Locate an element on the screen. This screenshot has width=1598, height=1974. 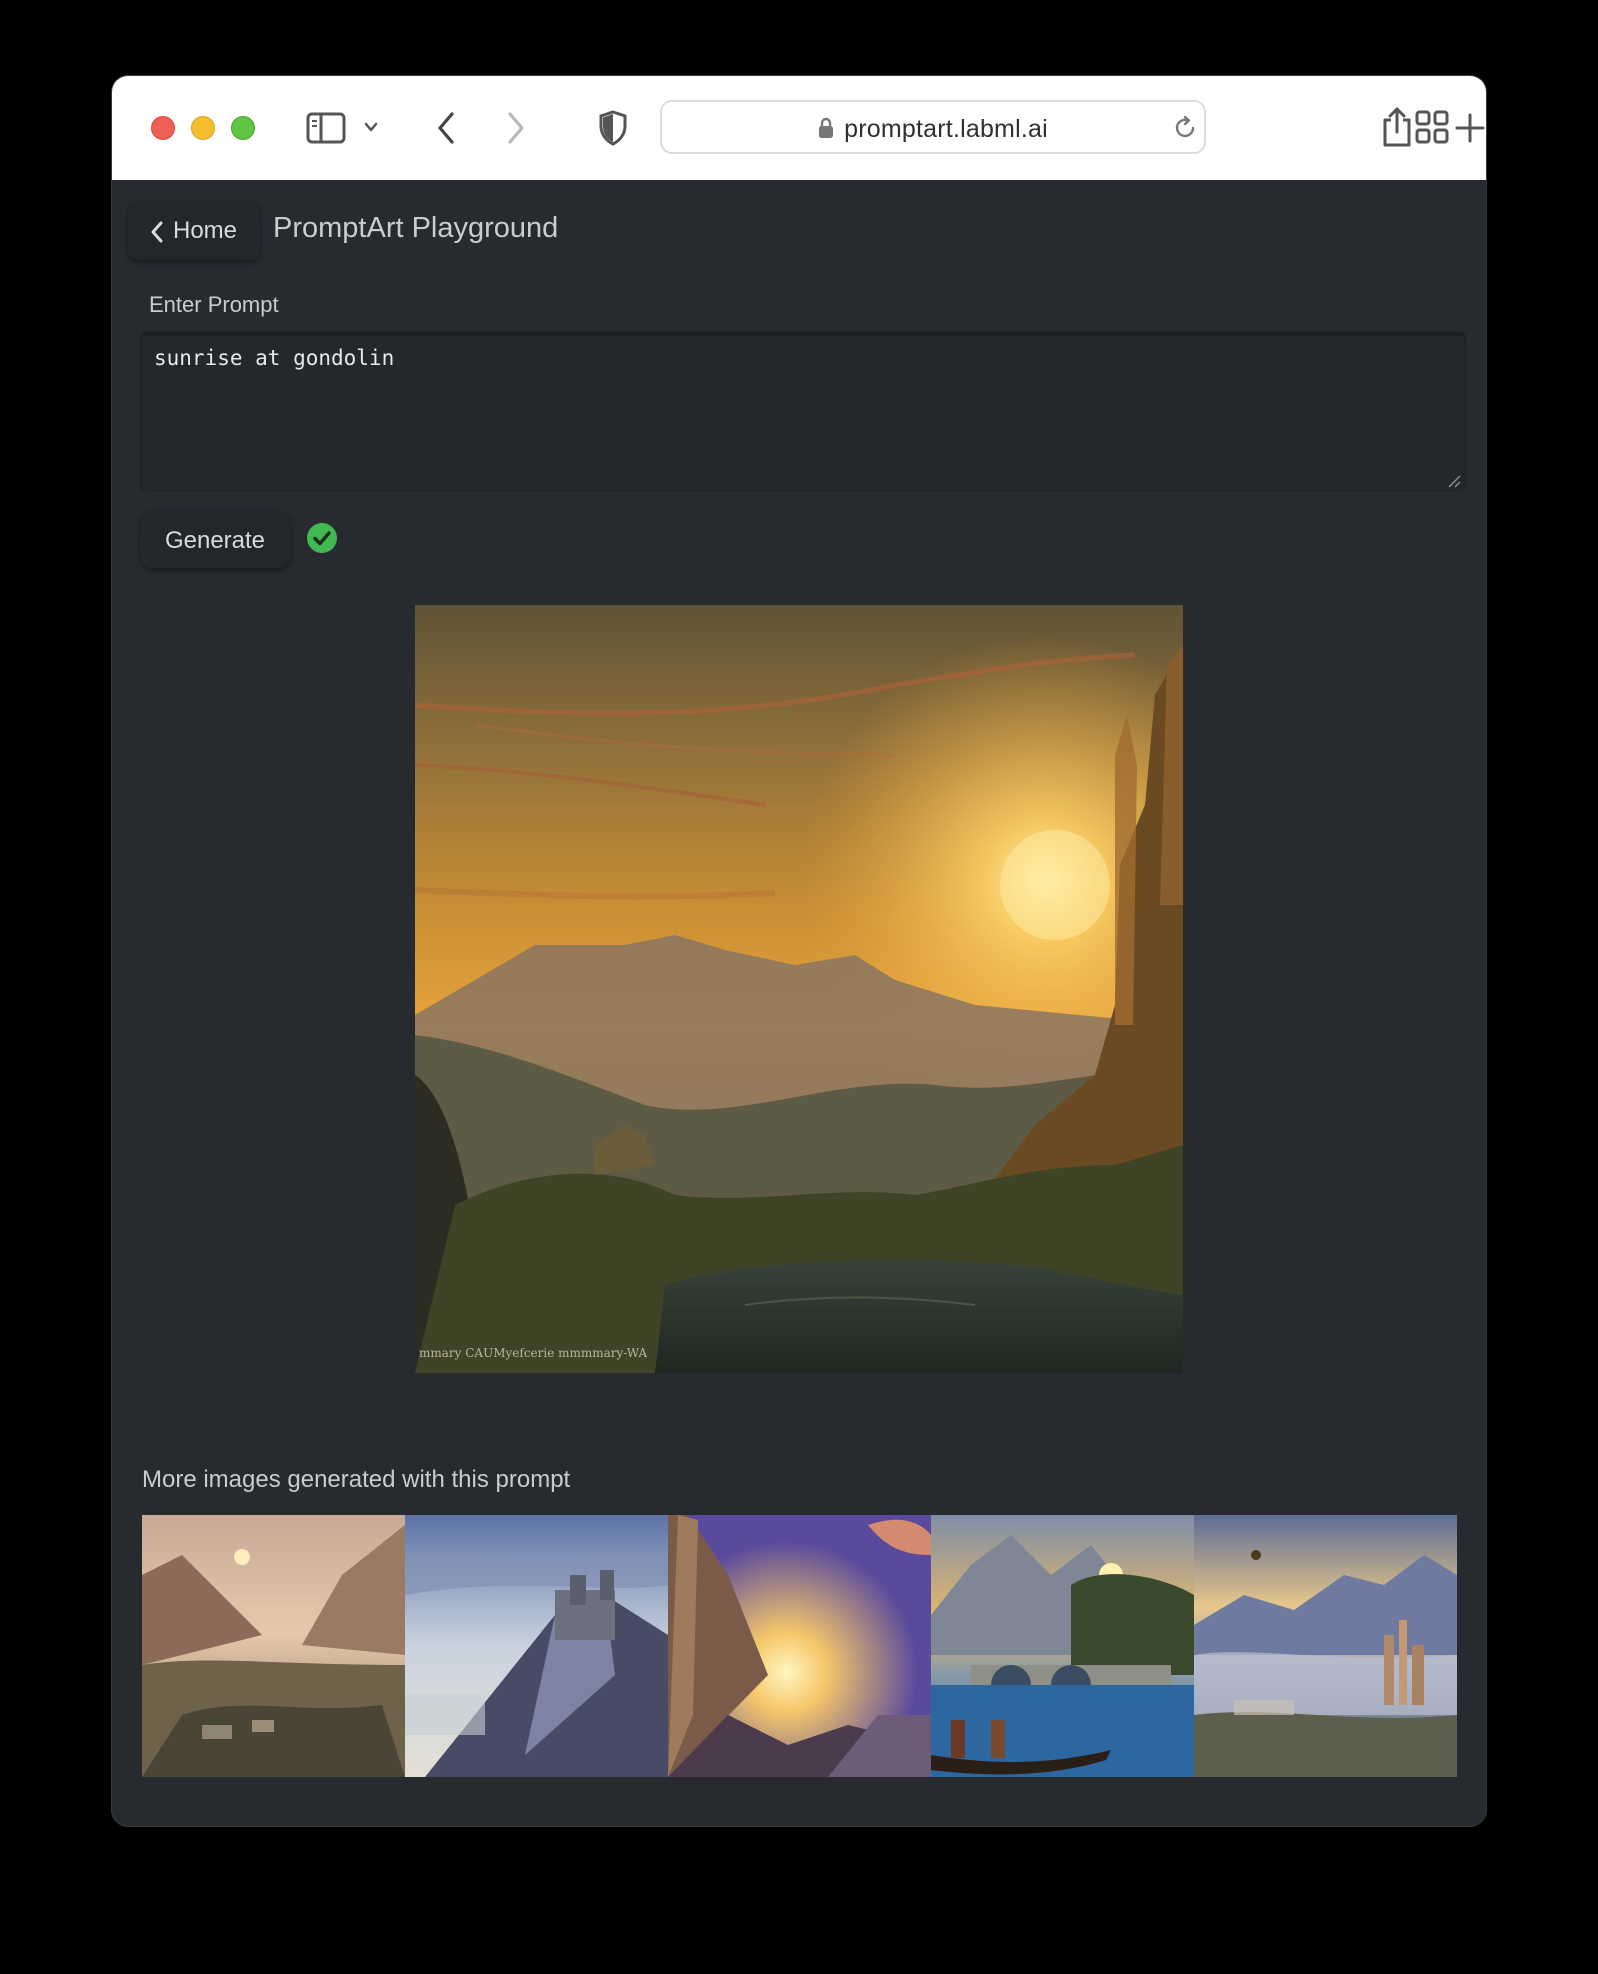
home-label: Home is located at coordinates (205, 230).